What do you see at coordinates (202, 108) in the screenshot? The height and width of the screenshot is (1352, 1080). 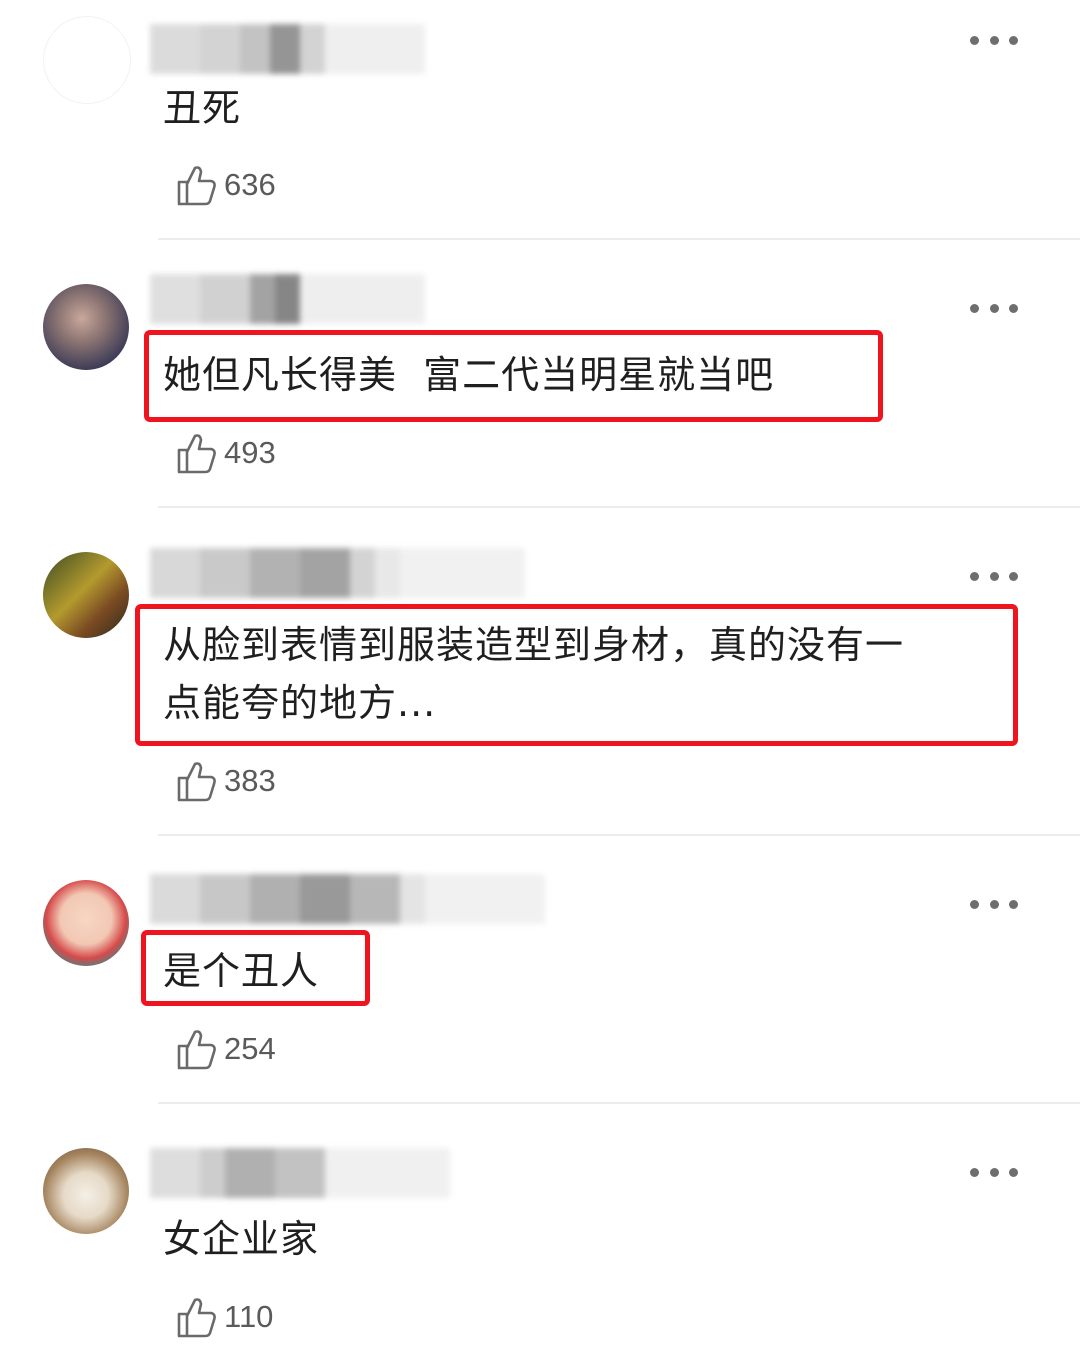 I see `comment-text: 丑死` at bounding box center [202, 108].